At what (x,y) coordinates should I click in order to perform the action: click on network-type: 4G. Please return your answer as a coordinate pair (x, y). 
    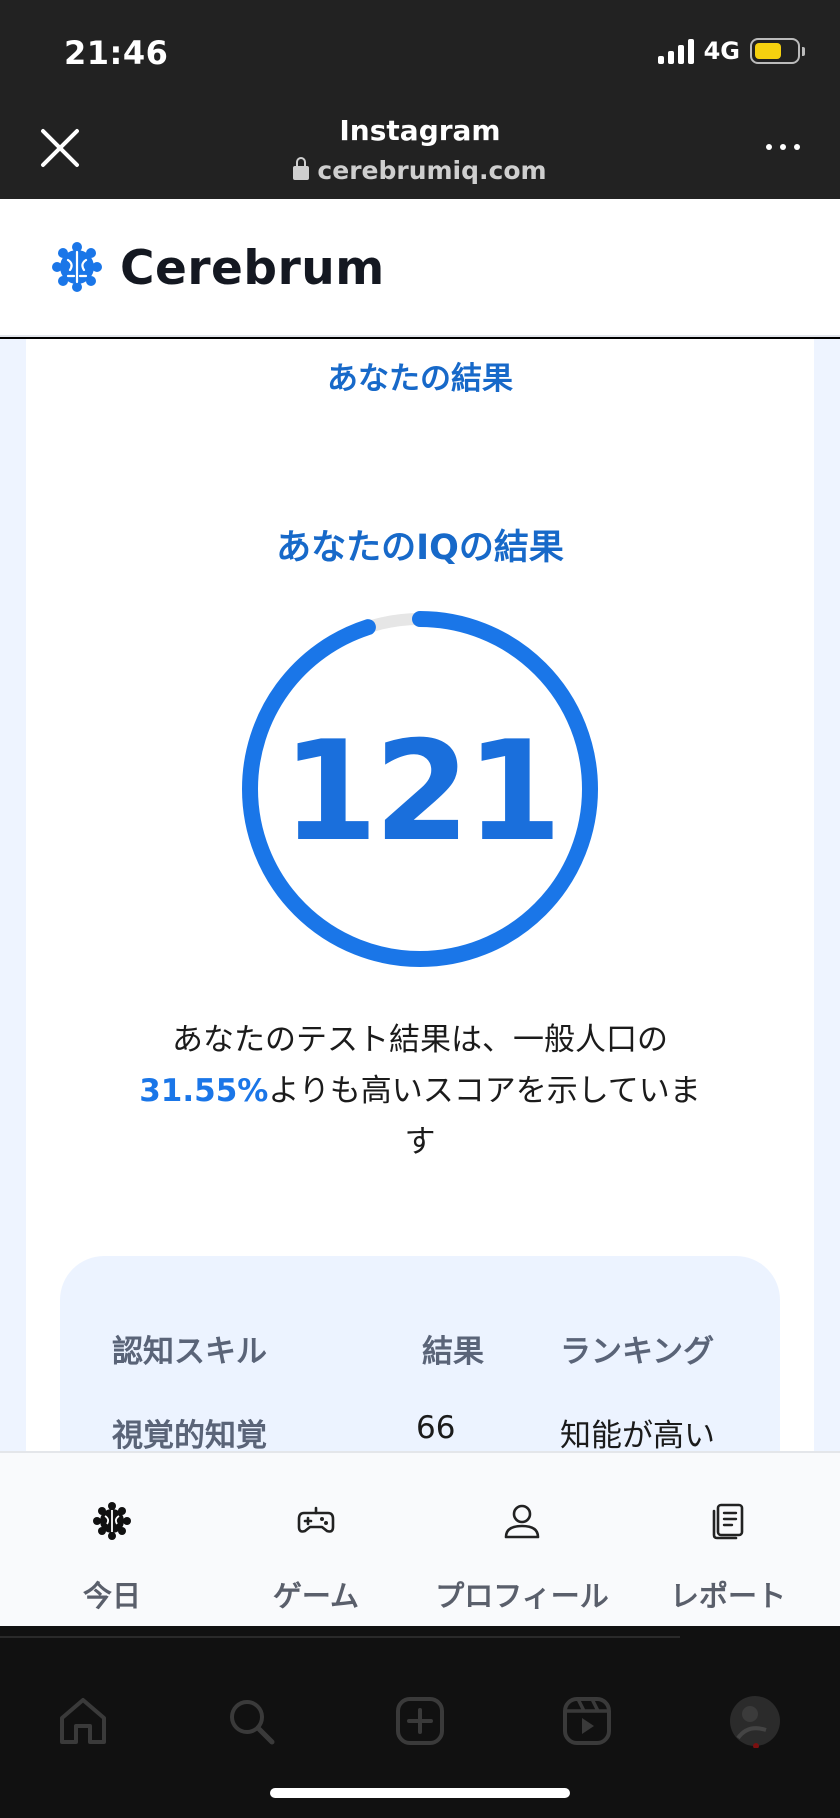
    Looking at the image, I should click on (721, 51).